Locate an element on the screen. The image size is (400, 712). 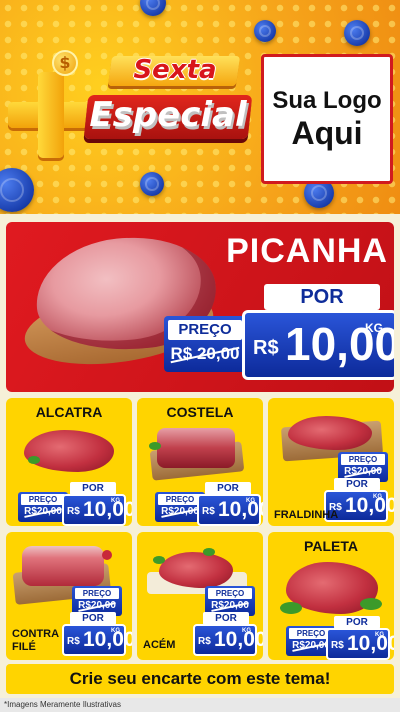
product-name: CONTRA FILÉ is located at coordinates (35, 641).